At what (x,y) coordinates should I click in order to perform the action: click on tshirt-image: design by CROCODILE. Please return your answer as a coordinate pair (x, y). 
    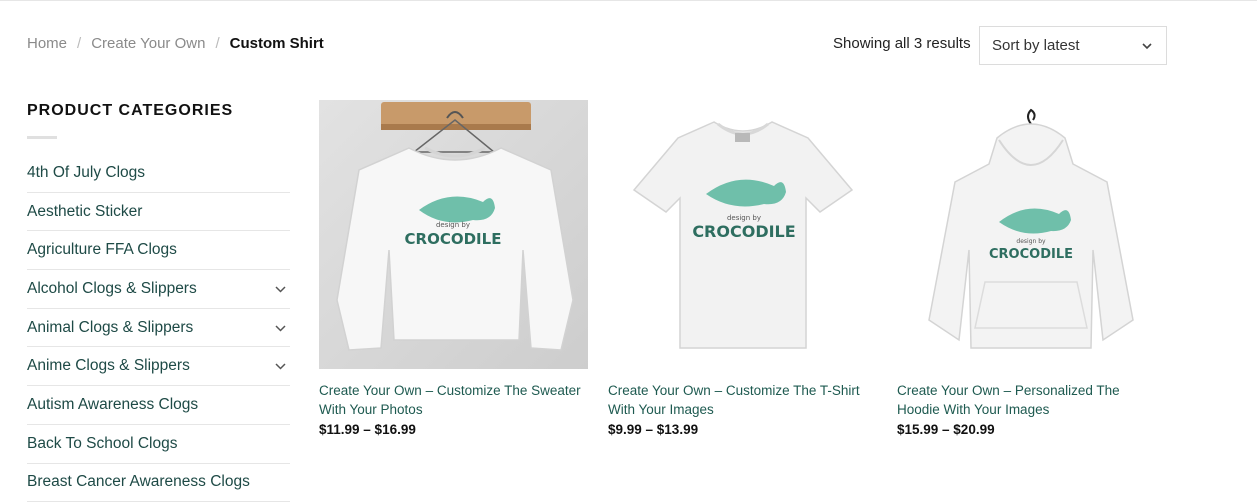
    Looking at the image, I should click on (742, 234).